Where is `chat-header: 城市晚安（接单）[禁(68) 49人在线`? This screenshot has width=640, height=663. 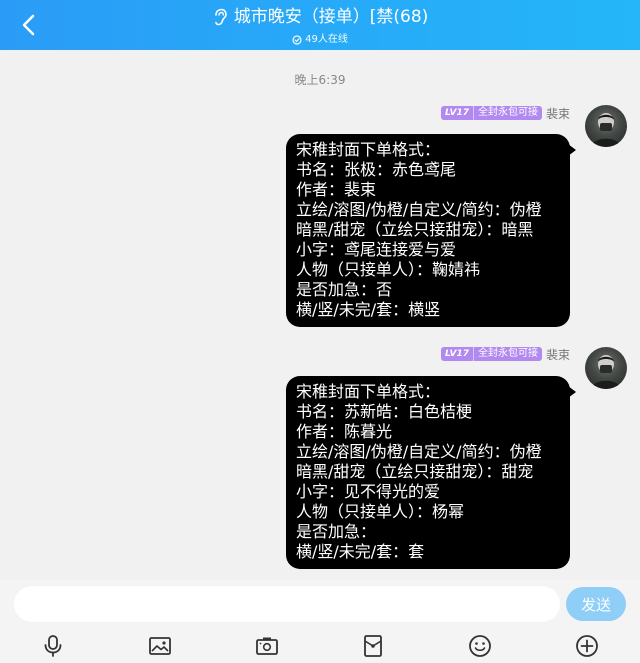 chat-header: 城市晚安（接单）[禁(68) 49人在线 is located at coordinates (320, 25).